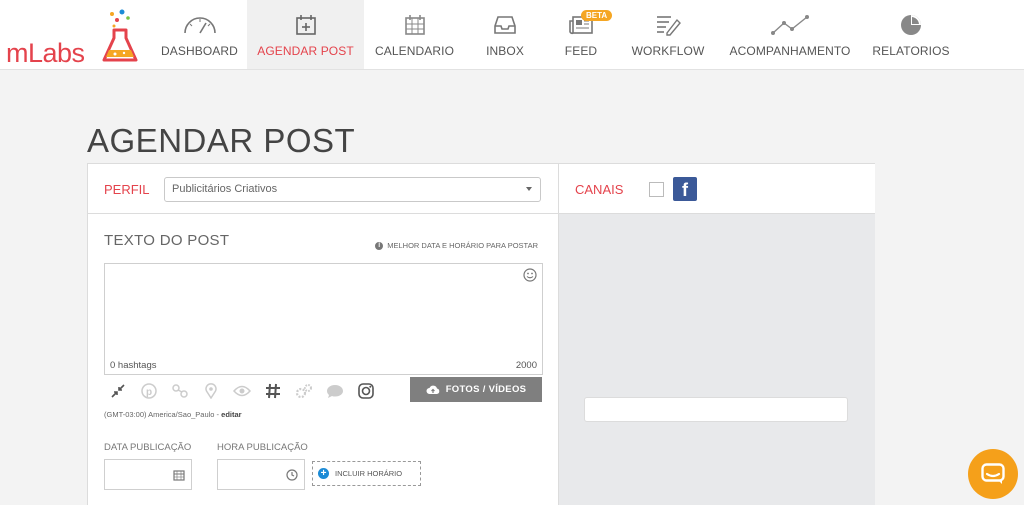  I want to click on nav-item-workflow: WORKFLOW, so click(668, 34).